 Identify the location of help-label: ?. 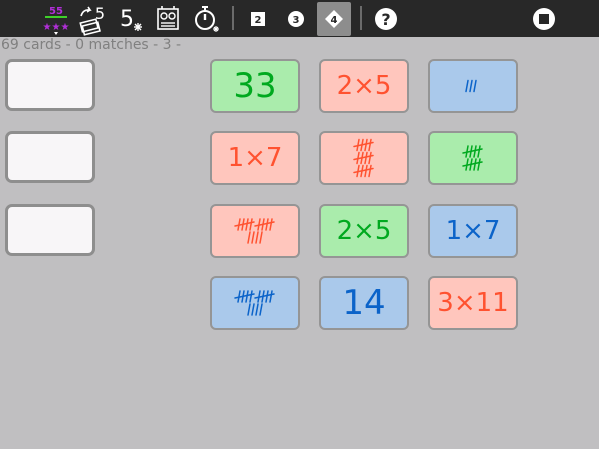
(385, 19).